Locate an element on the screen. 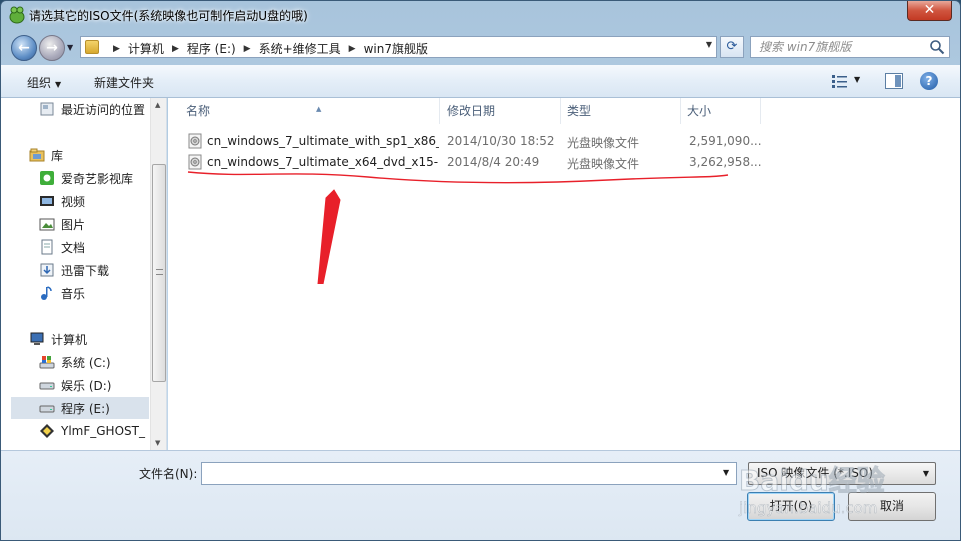 This screenshot has height=541, width=961. filetype-select: ISO 映像文件 (*.ISO) ▼ is located at coordinates (842, 473).